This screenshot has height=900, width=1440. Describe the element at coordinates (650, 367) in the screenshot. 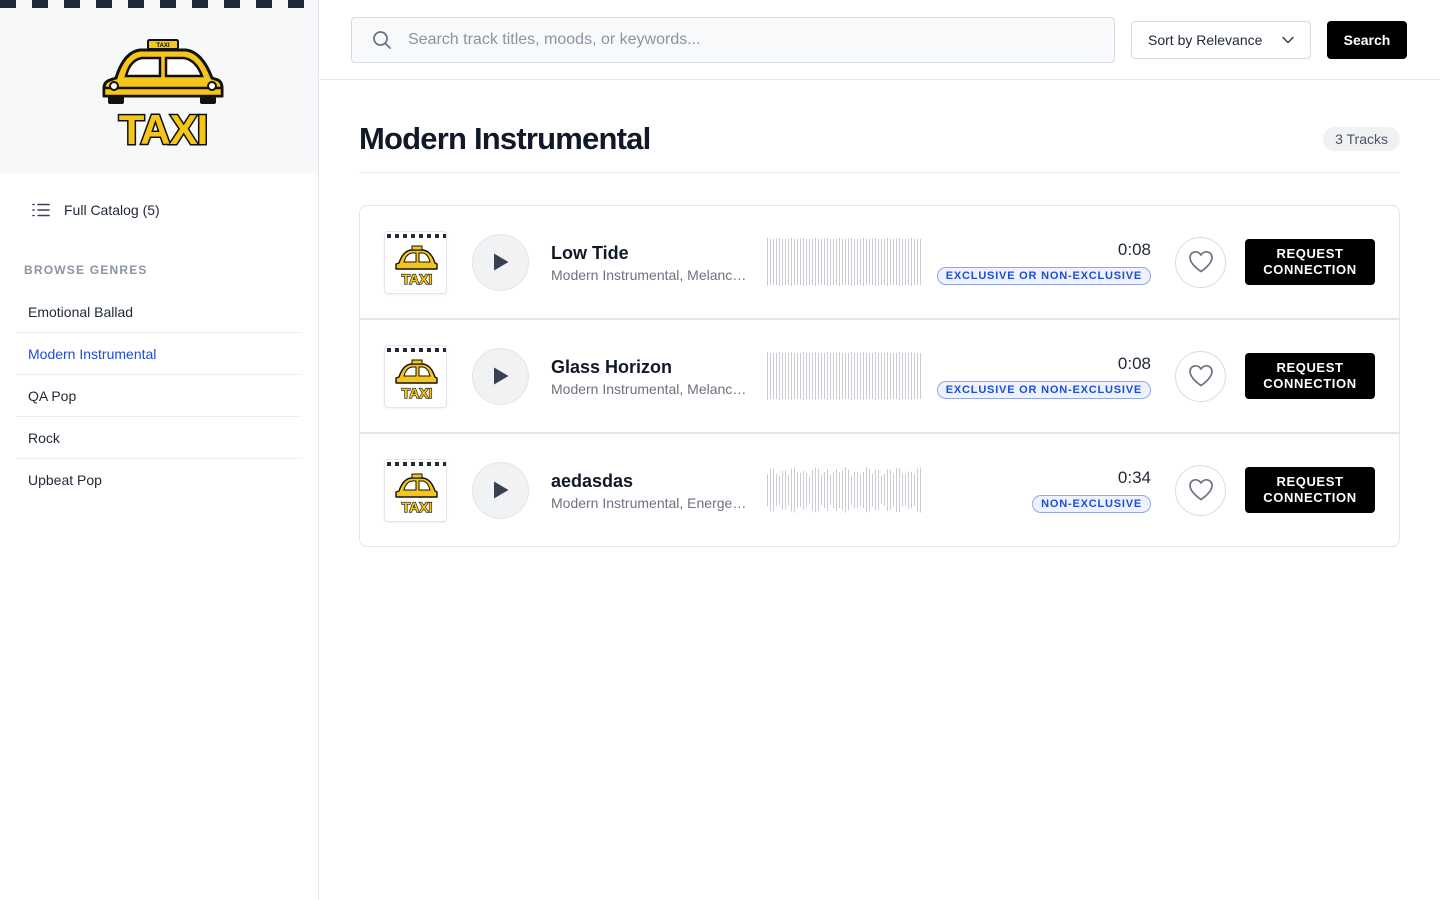

I see `track-title: Glass Horizon` at that location.